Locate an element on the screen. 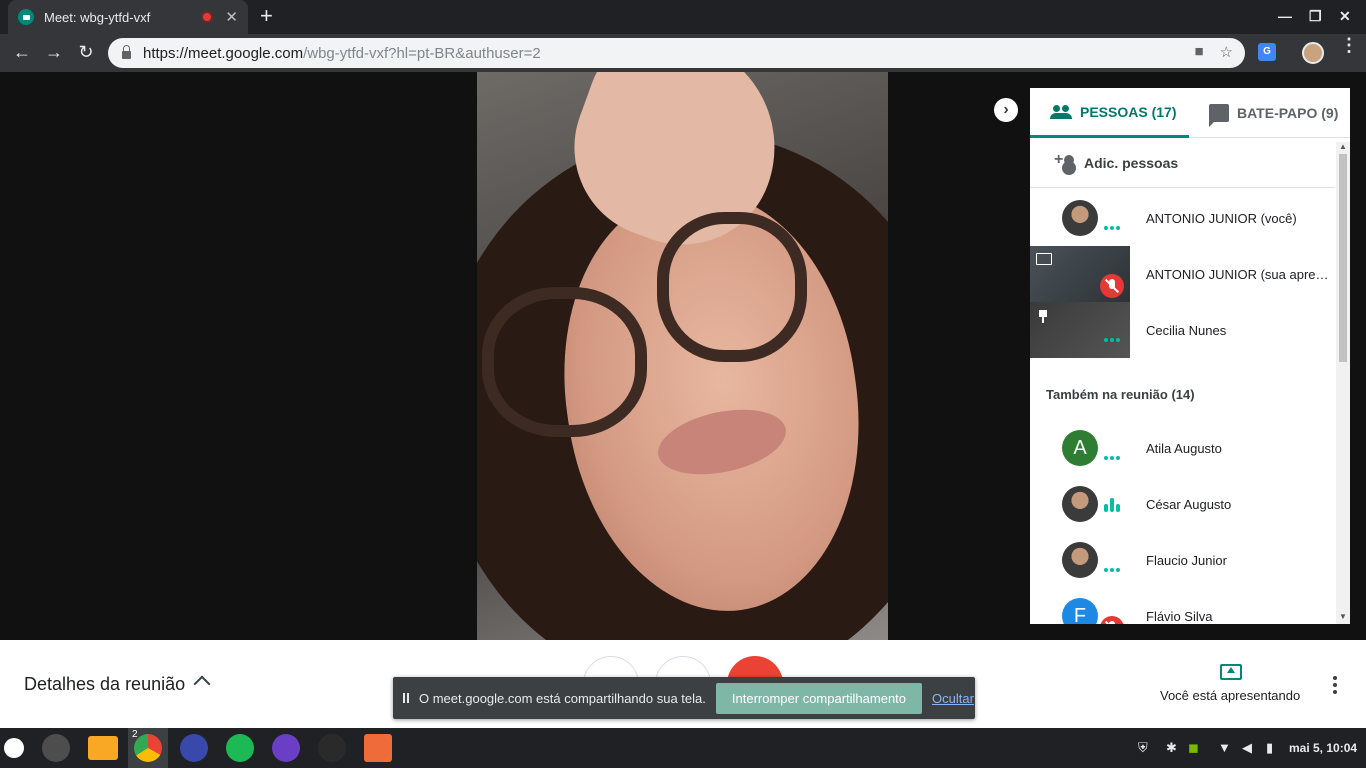  bluetooth-icon: ✱ is located at coordinates (1171, 748).